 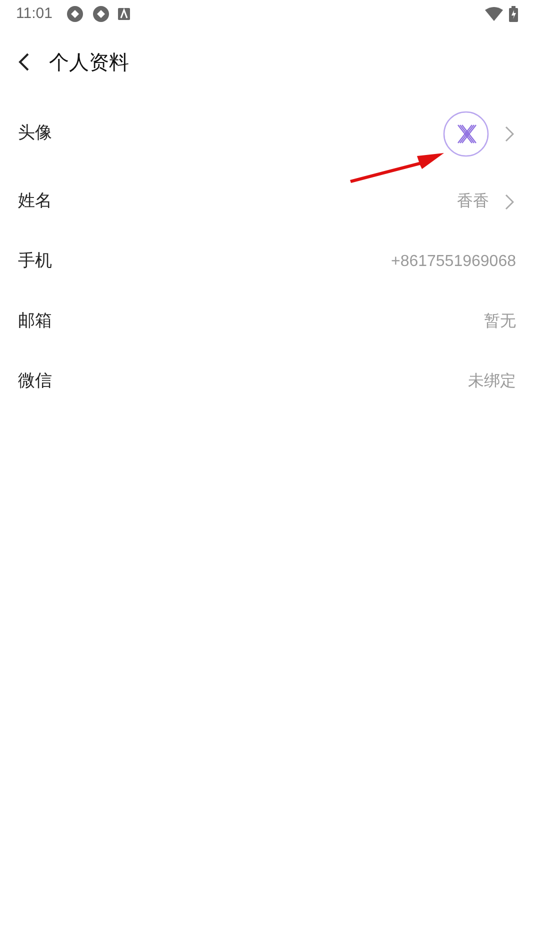 What do you see at coordinates (267, 382) in the screenshot?
I see `profile-row: 微信 未绑定` at bounding box center [267, 382].